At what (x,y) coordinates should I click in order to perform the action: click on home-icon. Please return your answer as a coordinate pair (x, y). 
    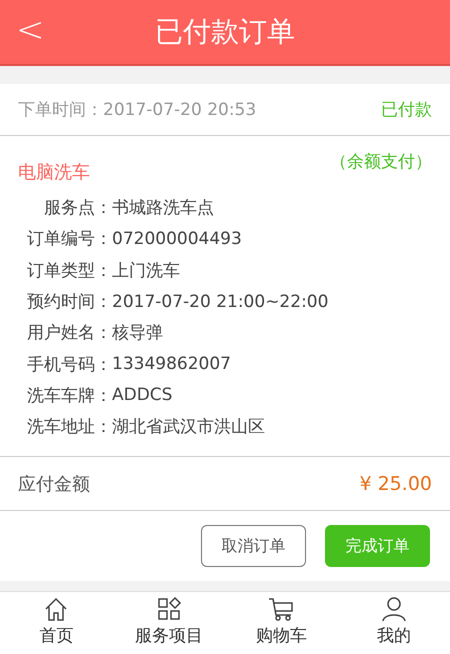
    Looking at the image, I should click on (56, 609).